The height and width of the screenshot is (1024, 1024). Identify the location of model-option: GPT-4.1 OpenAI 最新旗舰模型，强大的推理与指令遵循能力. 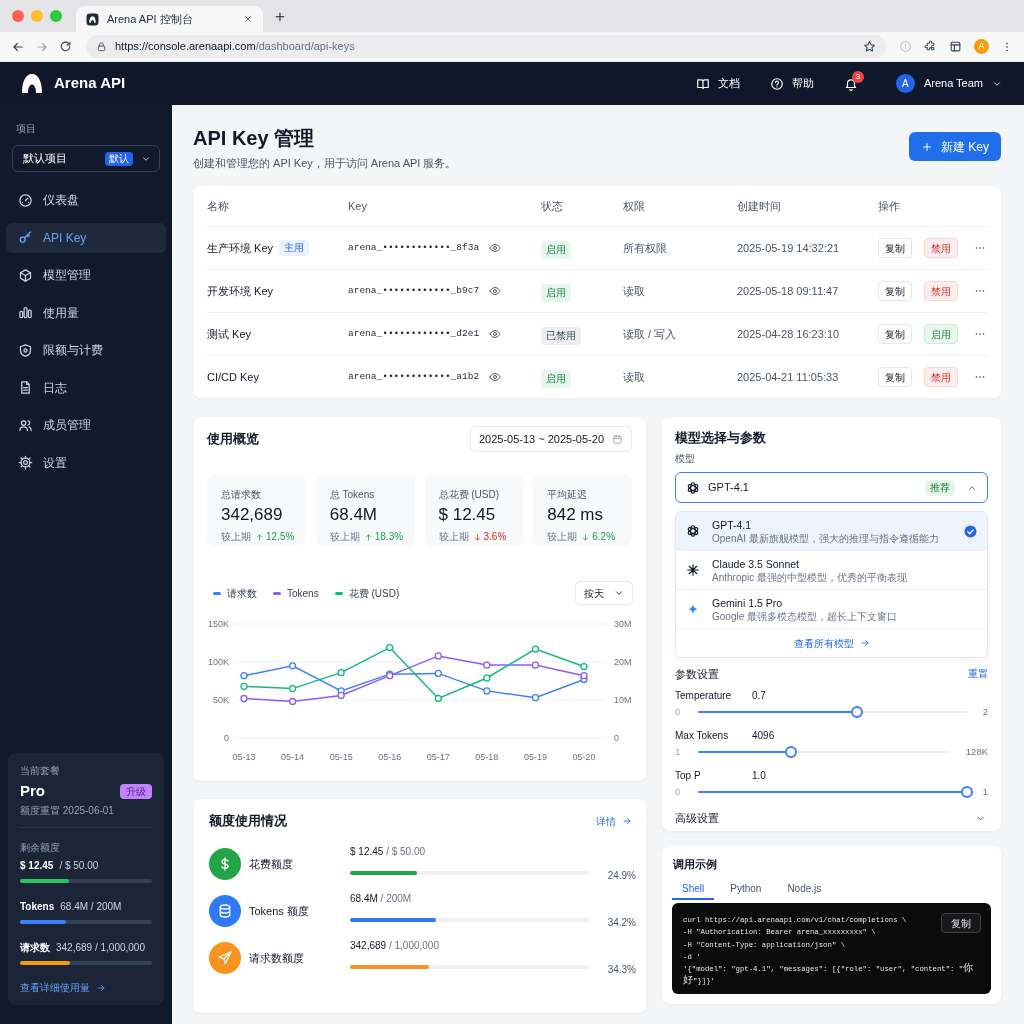
(831, 531).